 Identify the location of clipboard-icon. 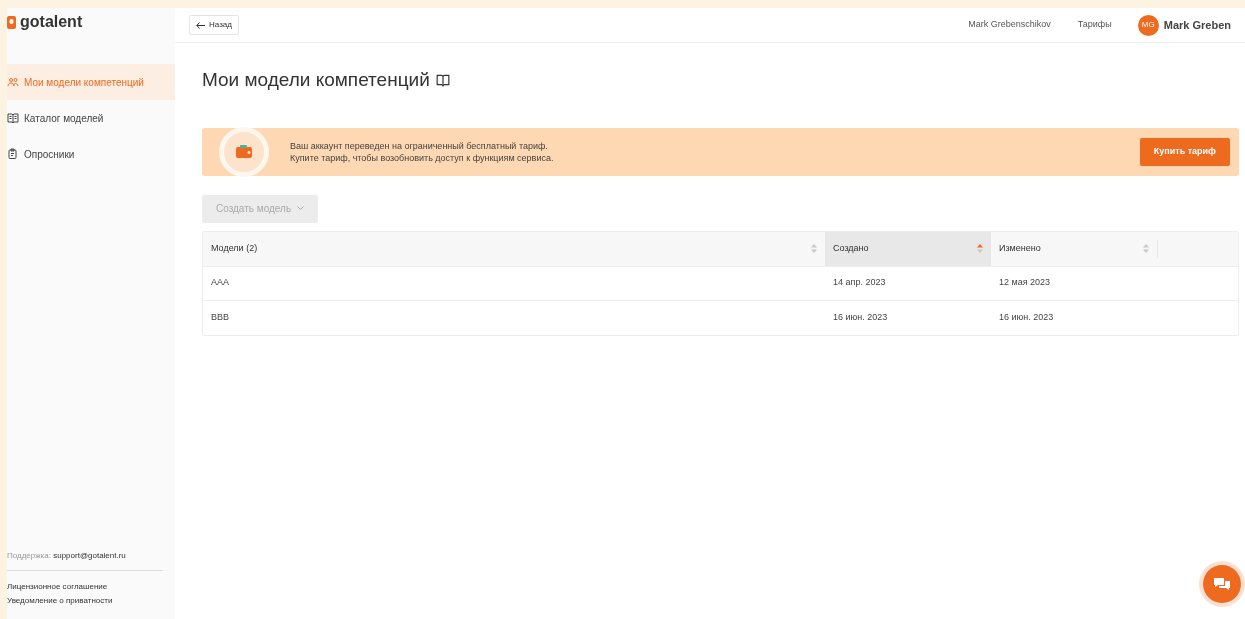
(13, 154).